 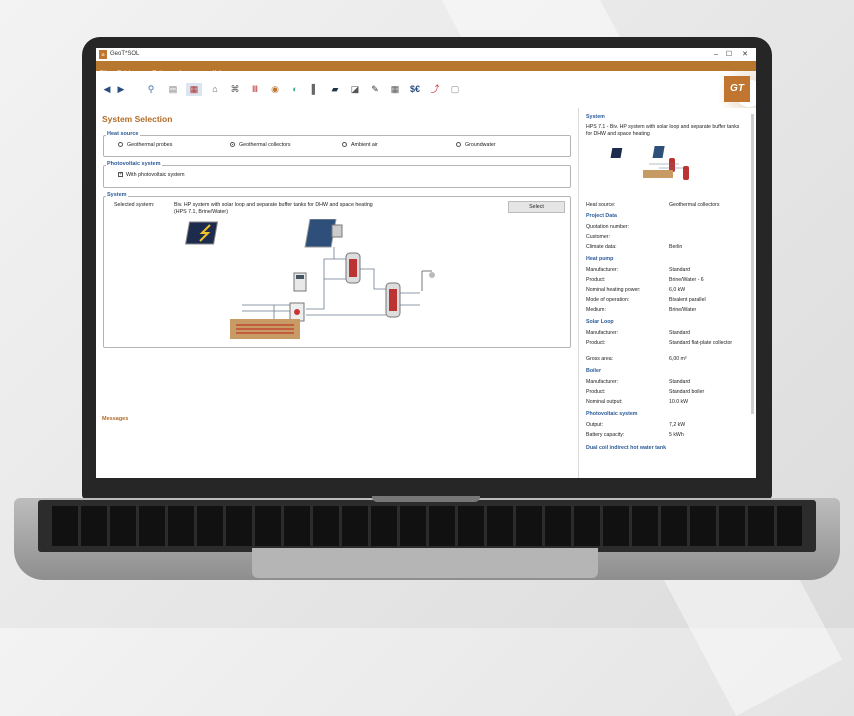 I want to click on dhw-tank-image, so click(x=393, y=300).